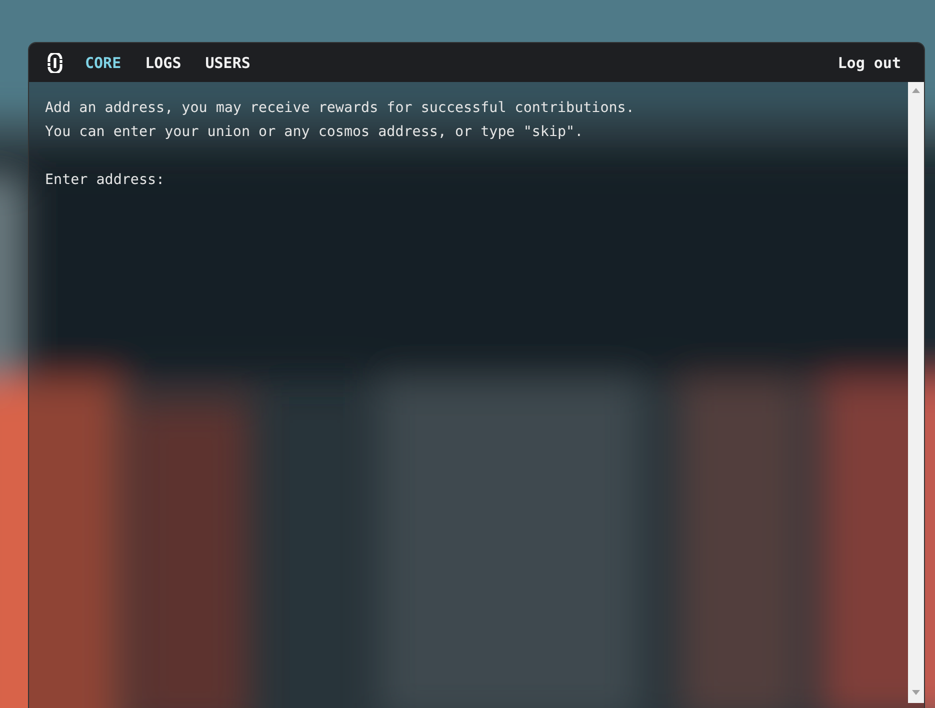 This screenshot has height=708, width=935. What do you see at coordinates (916, 90) in the screenshot?
I see `scroll-up-icon` at bounding box center [916, 90].